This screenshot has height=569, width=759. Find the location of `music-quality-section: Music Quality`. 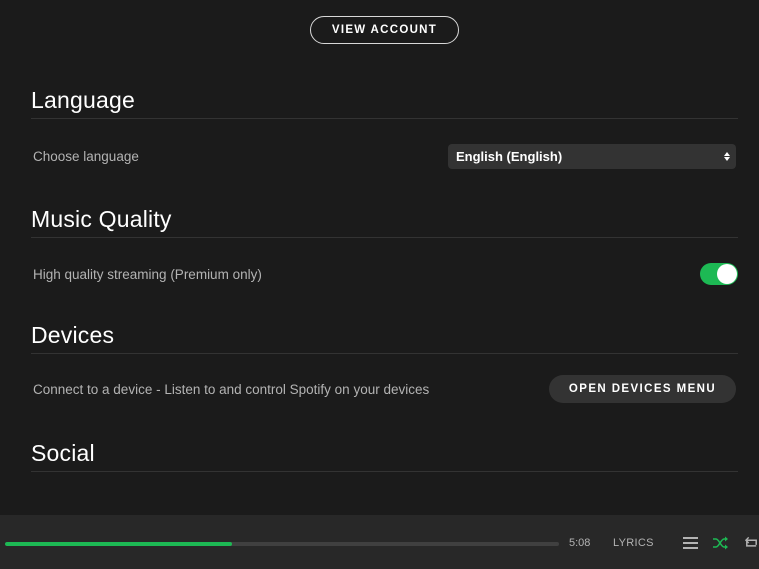

music-quality-section: Music Quality is located at coordinates (384, 219).